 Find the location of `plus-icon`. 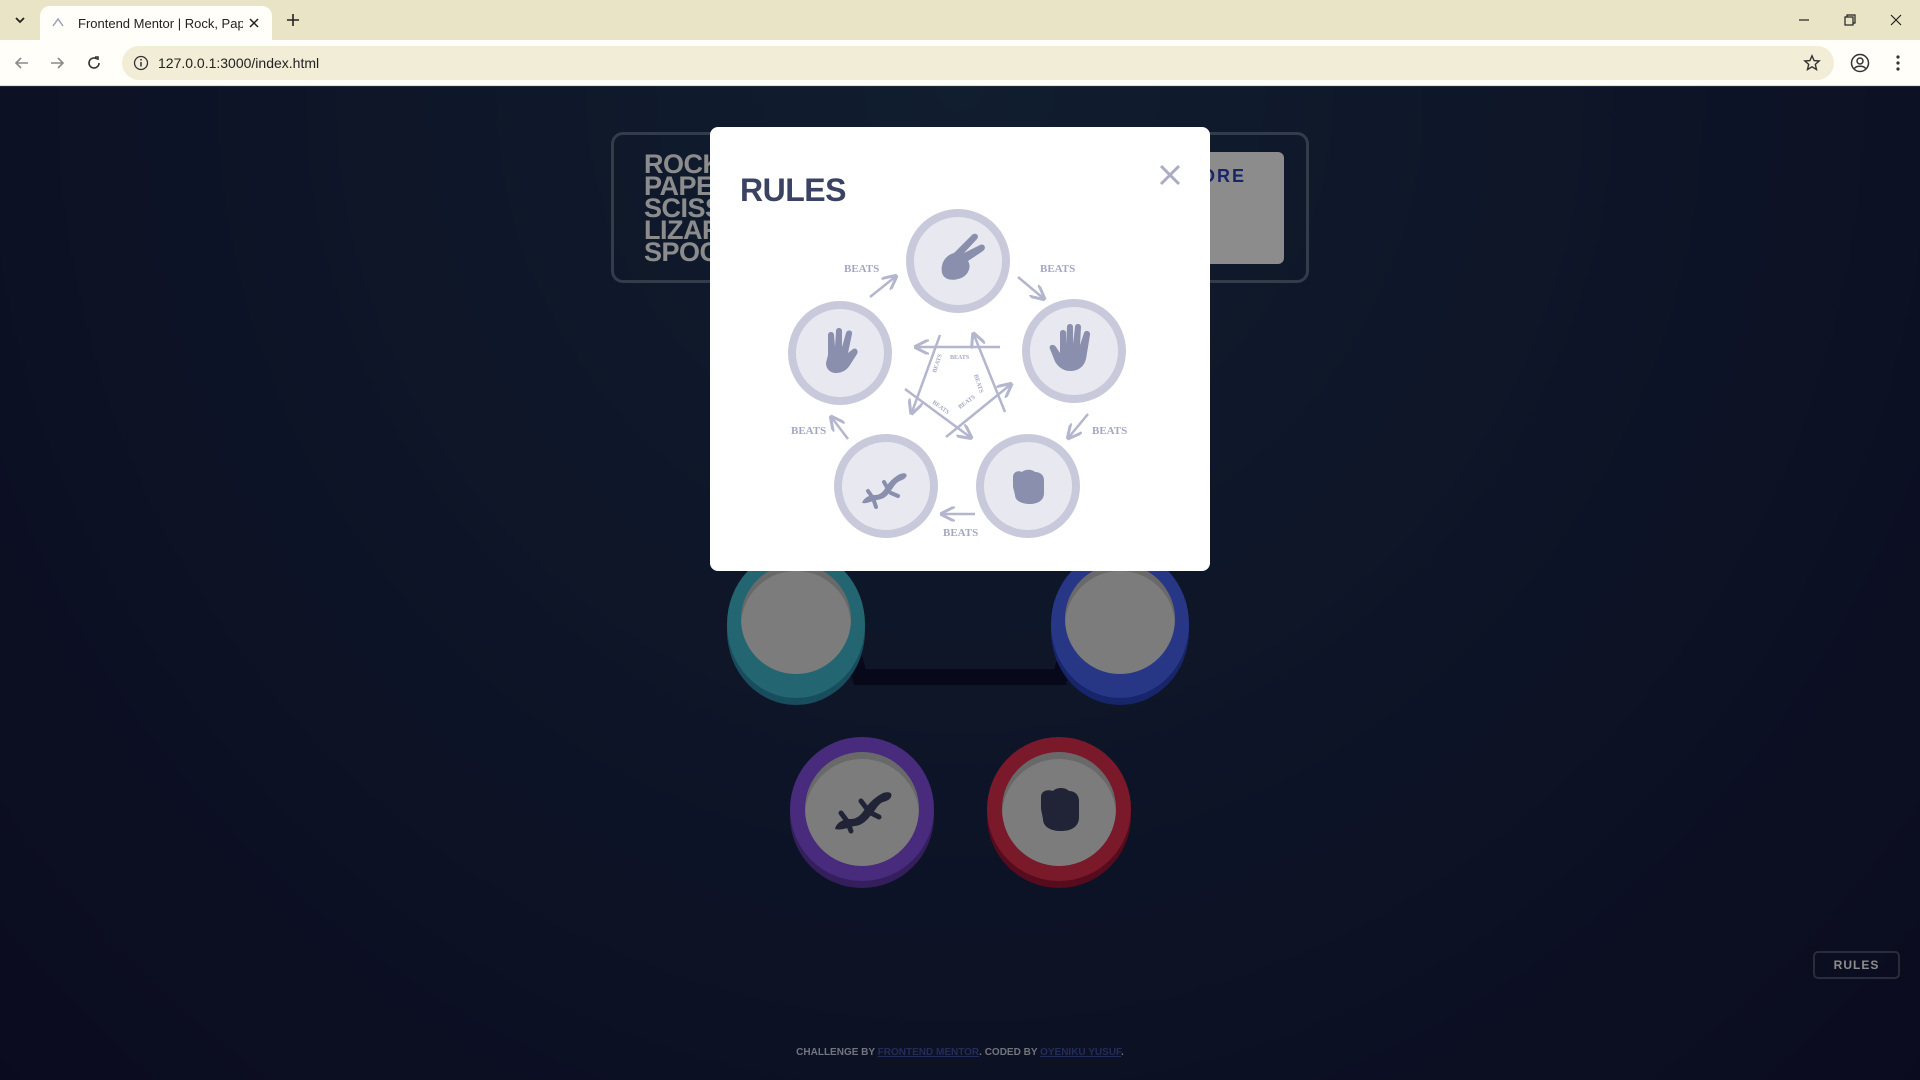

plus-icon is located at coordinates (293, 20).